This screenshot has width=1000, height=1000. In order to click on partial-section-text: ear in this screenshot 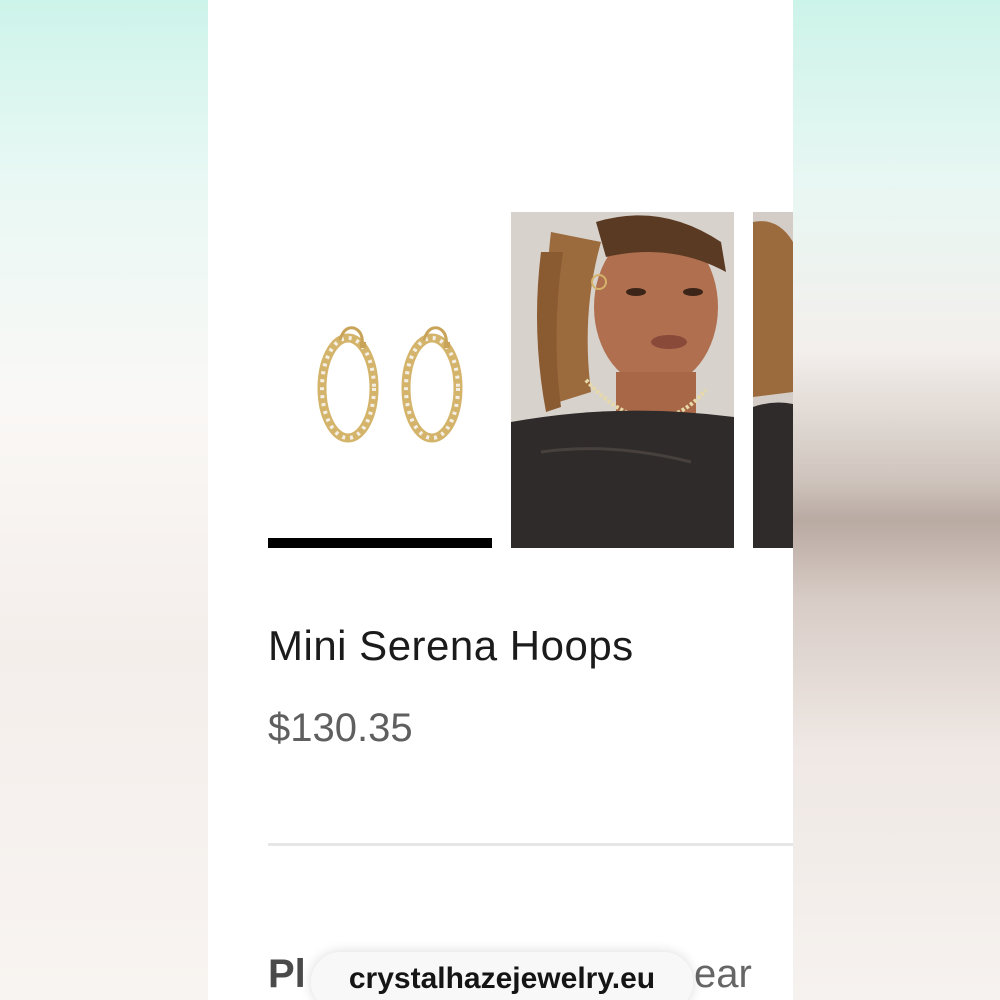, I will do `click(723, 974)`.